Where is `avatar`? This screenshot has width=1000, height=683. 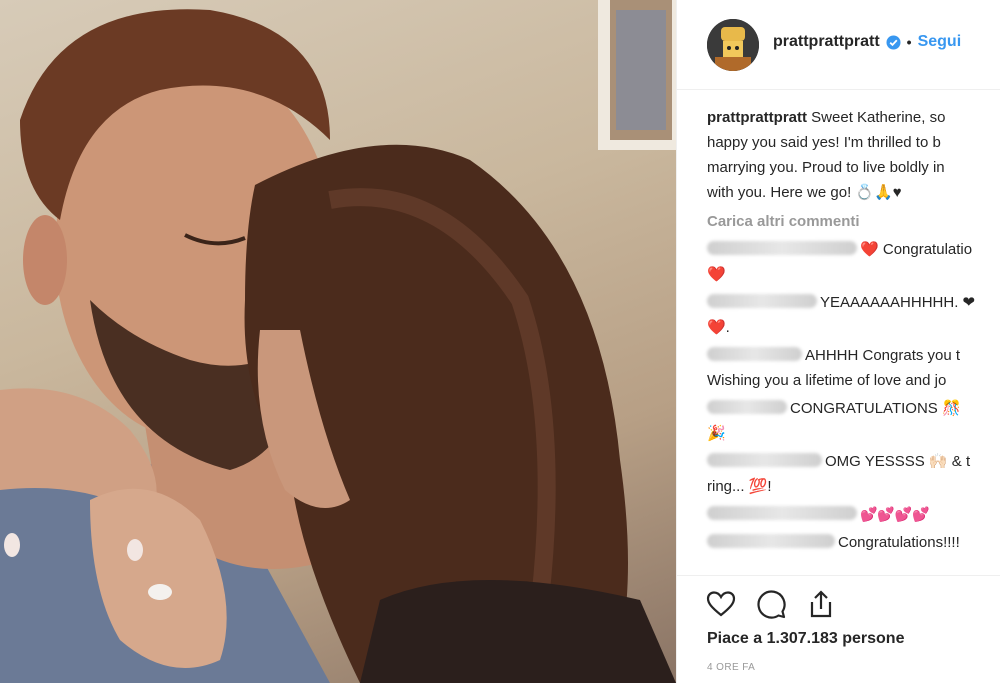 avatar is located at coordinates (733, 45).